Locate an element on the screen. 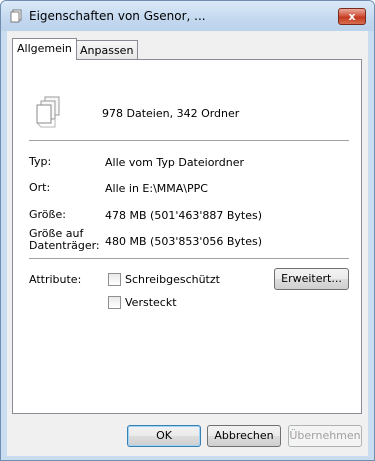 Image resolution: width=375 pixels, height=461 pixels. title-bar: Eigenschaften von Gsenor, ... x is located at coordinates (187, 16).